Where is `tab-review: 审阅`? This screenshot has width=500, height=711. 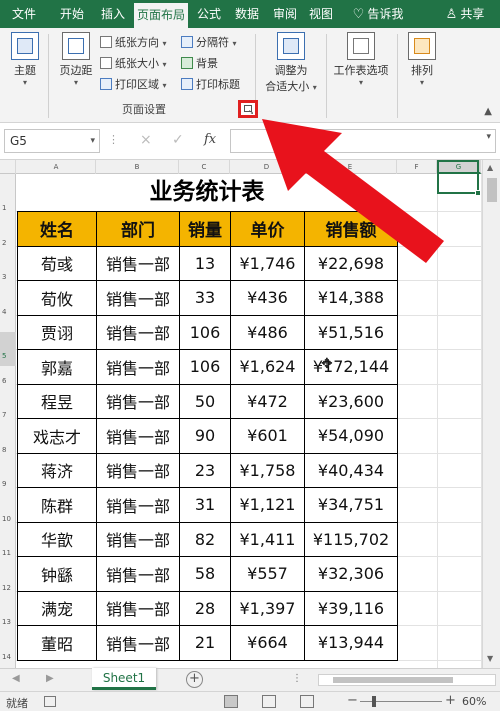 tab-review: 审阅 is located at coordinates (285, 14).